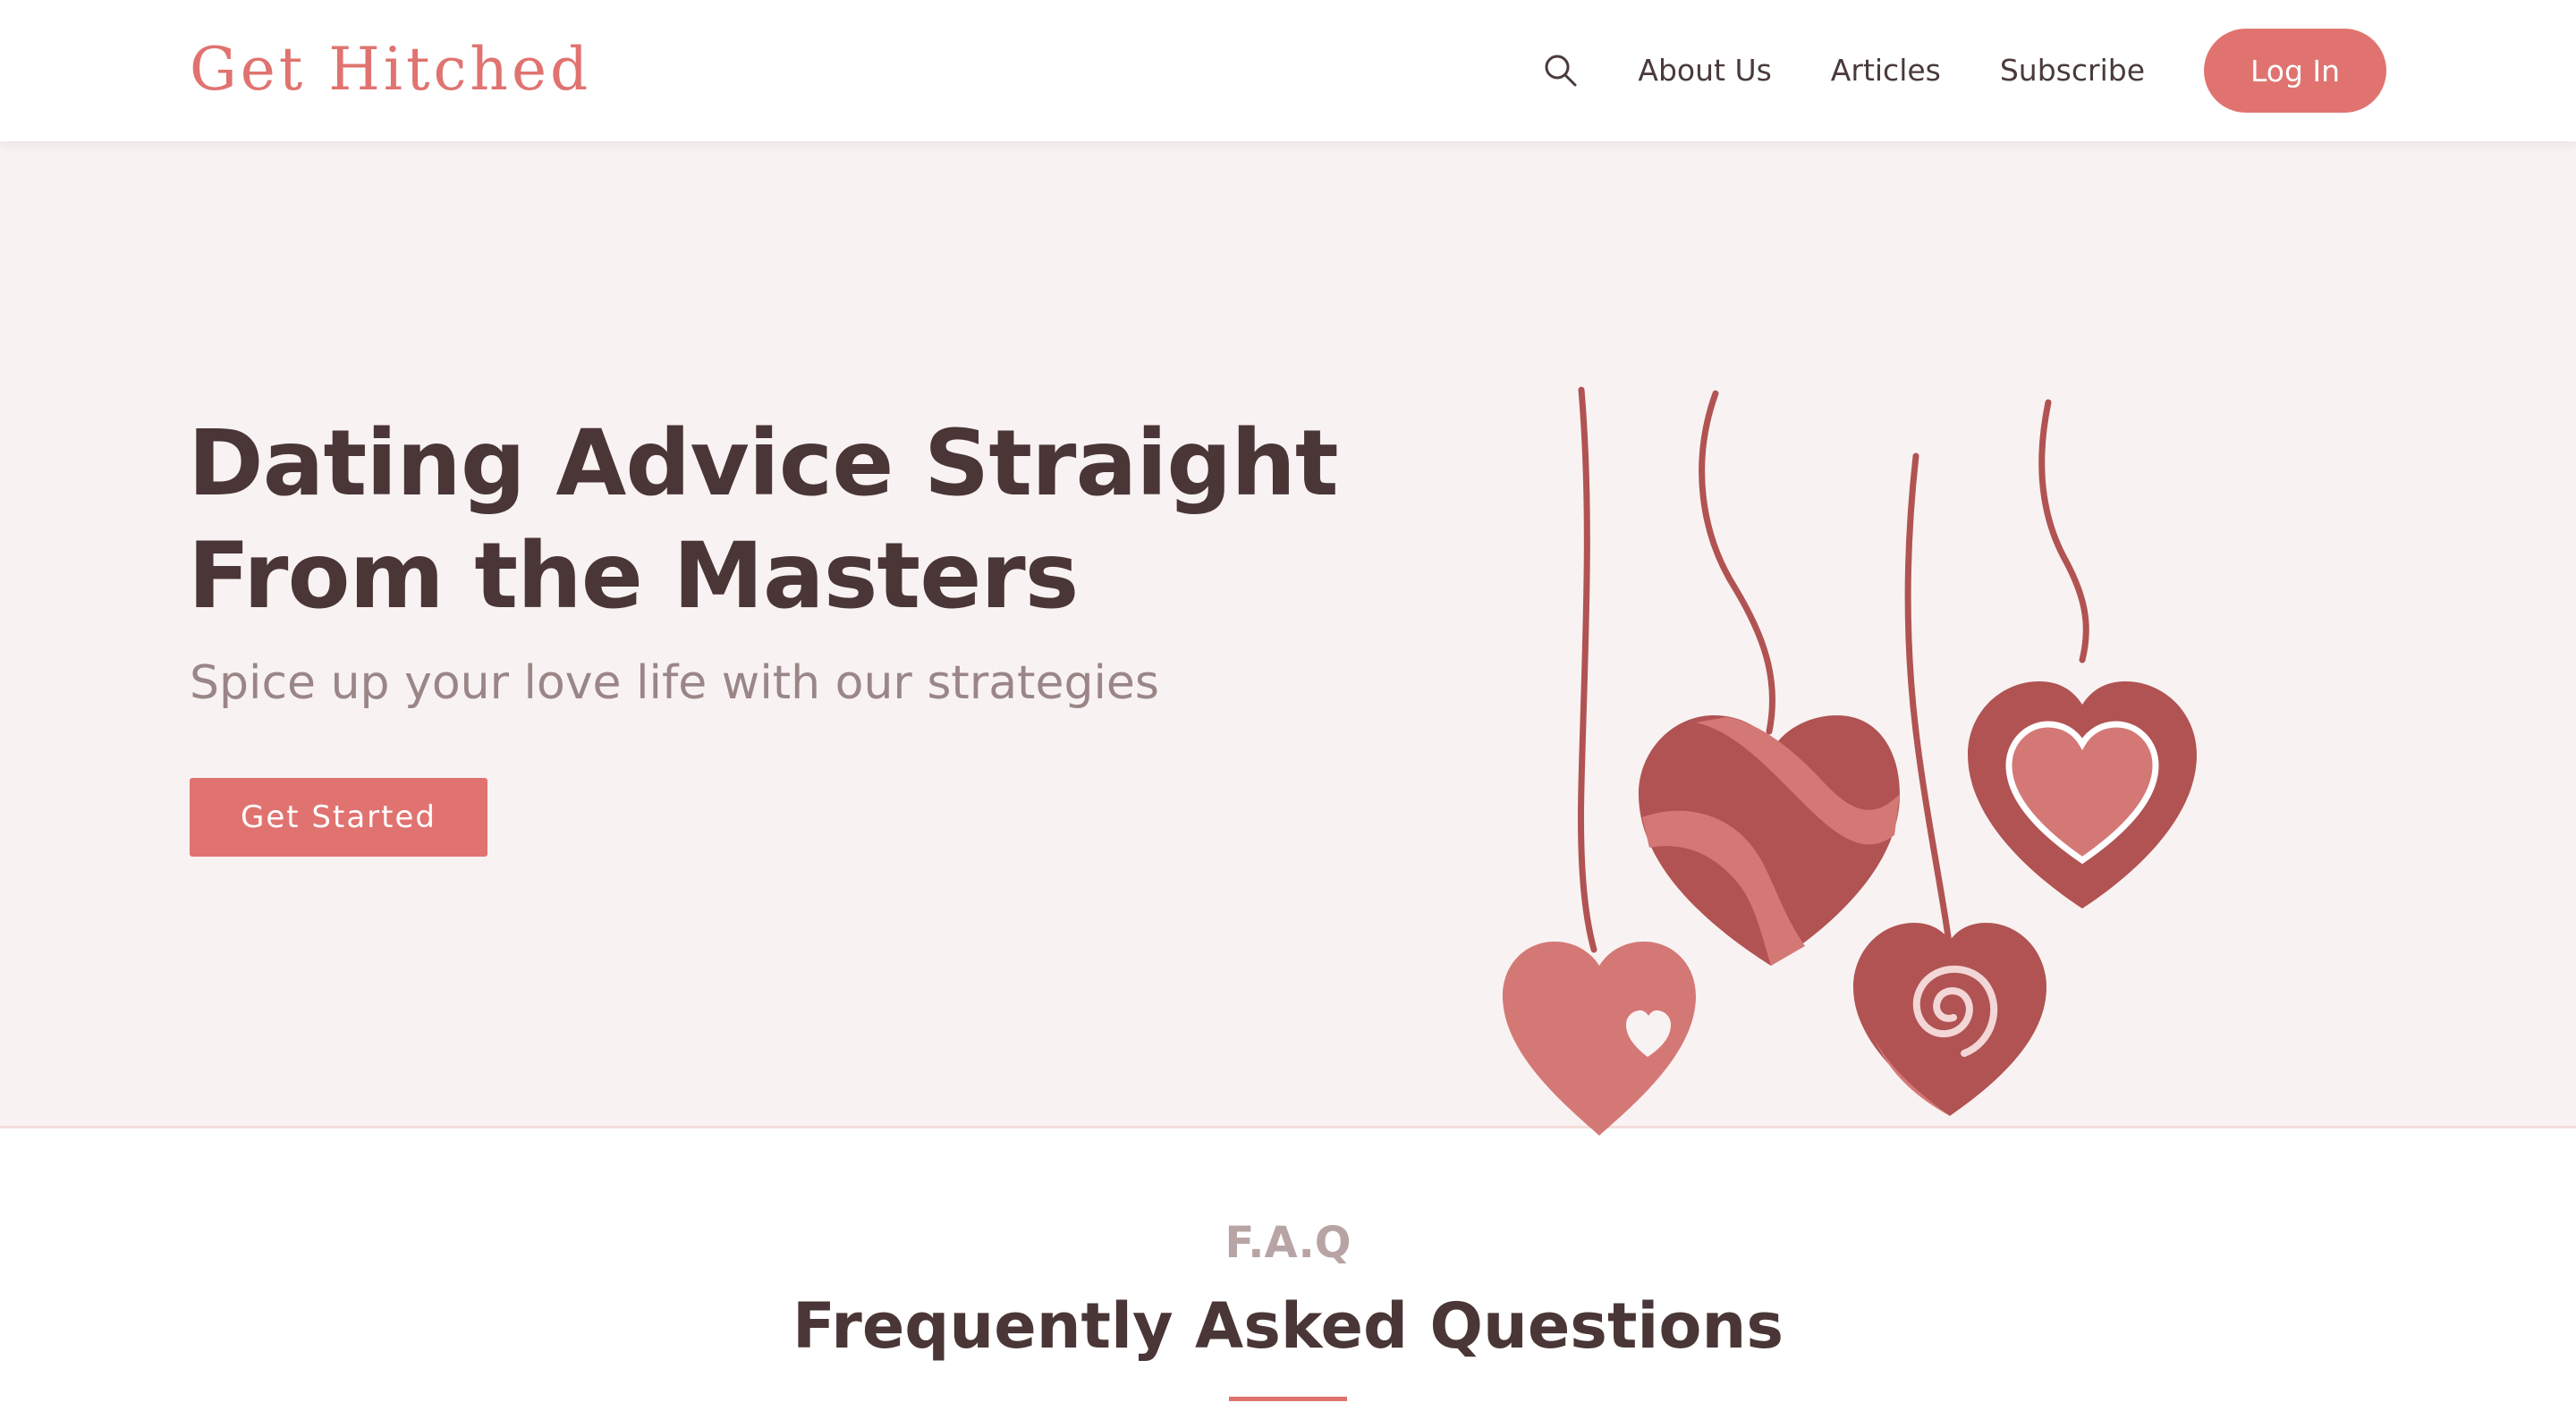  What do you see at coordinates (1704, 71) in the screenshot?
I see `nav-about-us: About Us` at bounding box center [1704, 71].